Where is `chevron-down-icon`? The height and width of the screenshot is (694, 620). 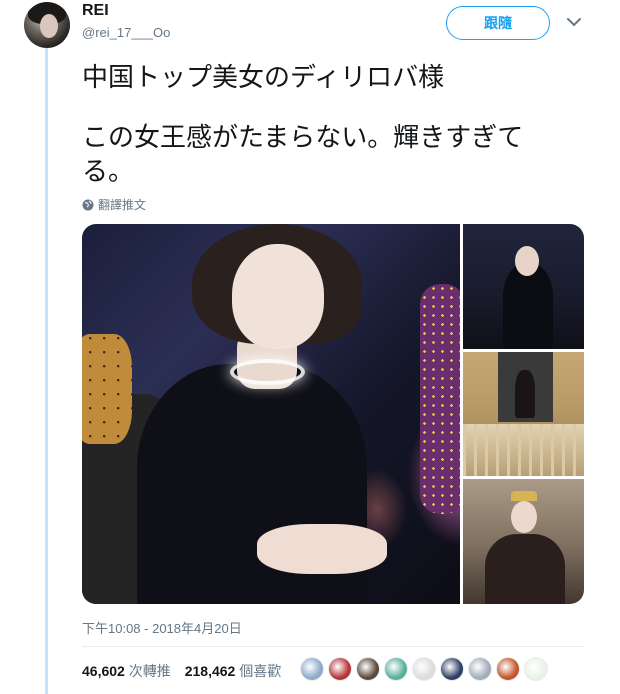 chevron-down-icon is located at coordinates (574, 22).